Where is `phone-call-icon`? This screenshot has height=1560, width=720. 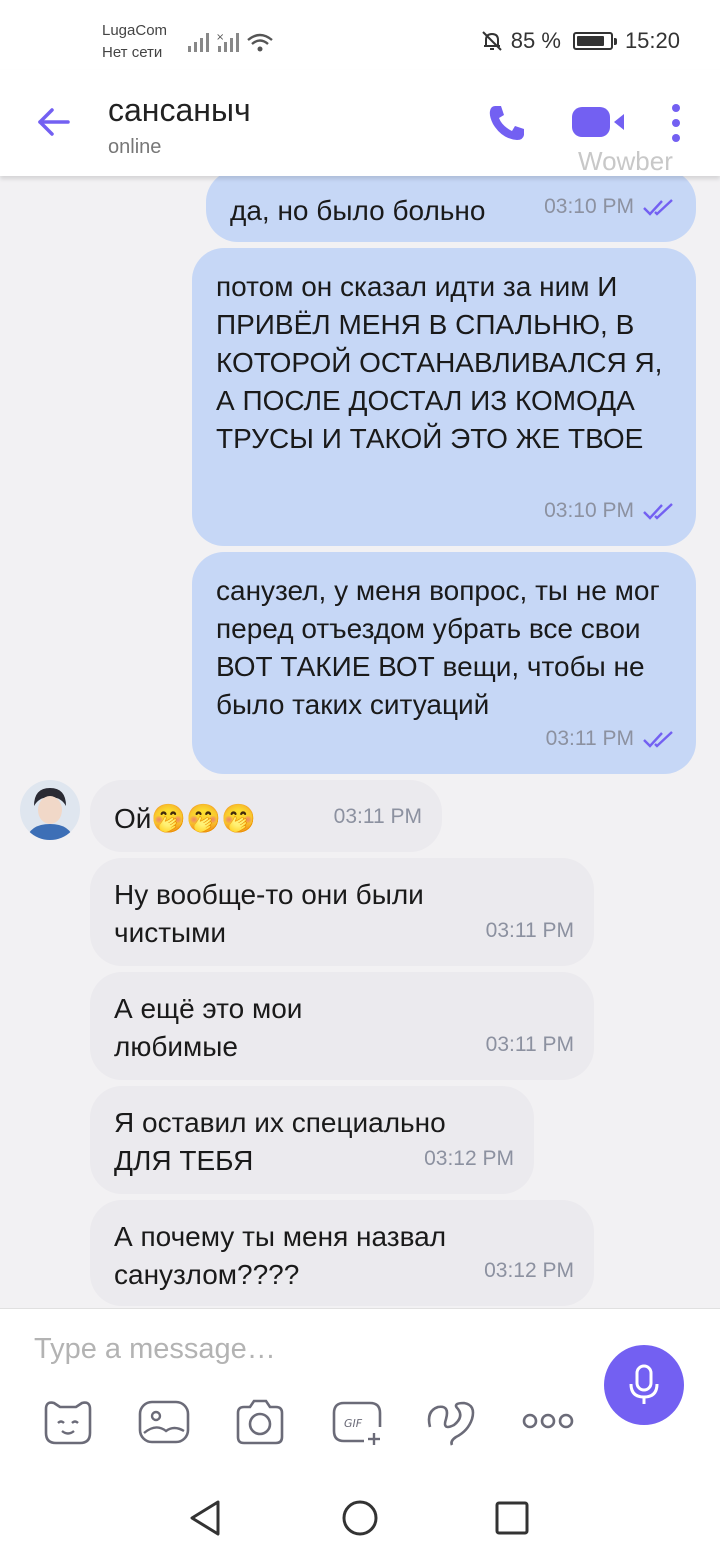 phone-call-icon is located at coordinates (507, 123).